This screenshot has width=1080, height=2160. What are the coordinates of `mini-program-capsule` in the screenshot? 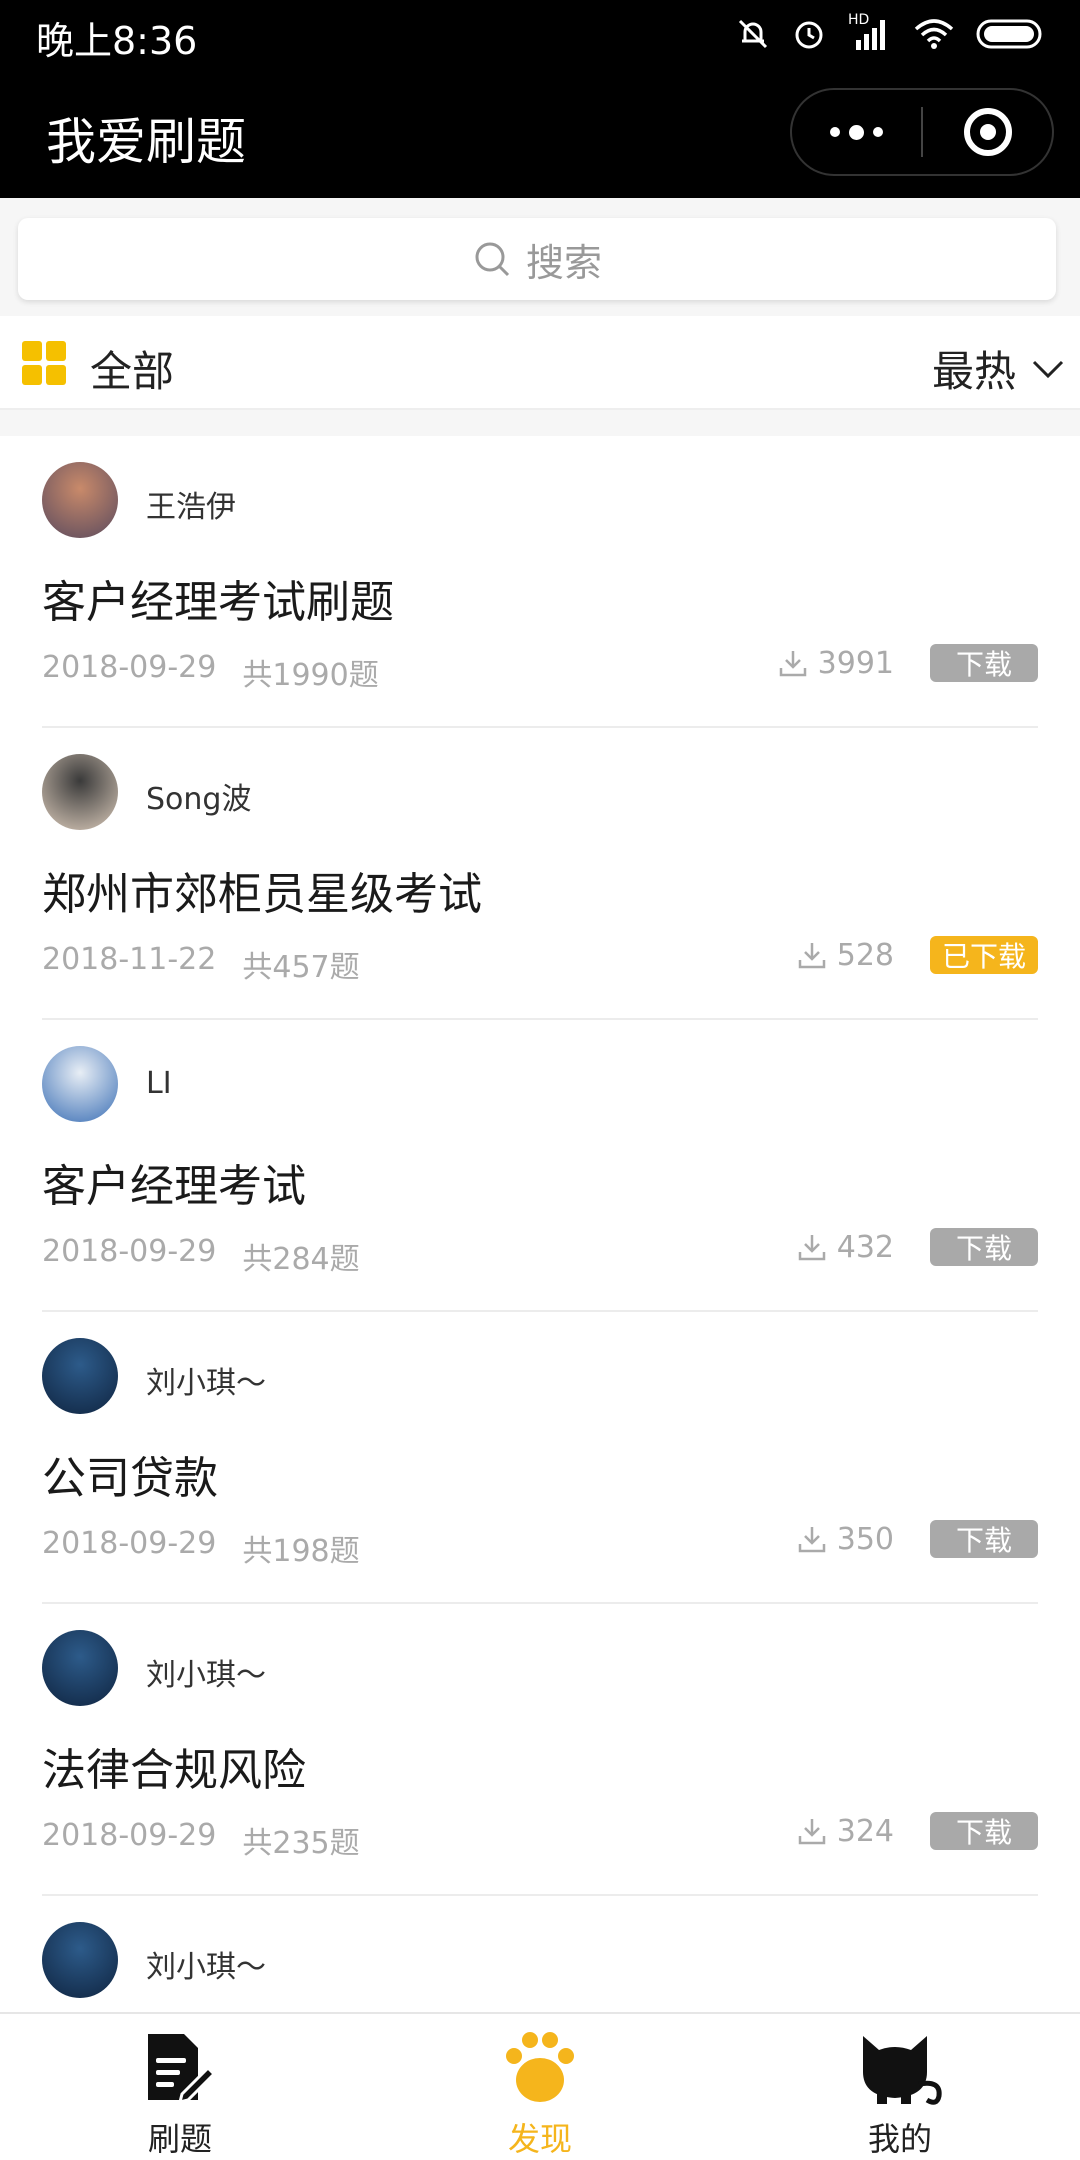 It's located at (922, 132).